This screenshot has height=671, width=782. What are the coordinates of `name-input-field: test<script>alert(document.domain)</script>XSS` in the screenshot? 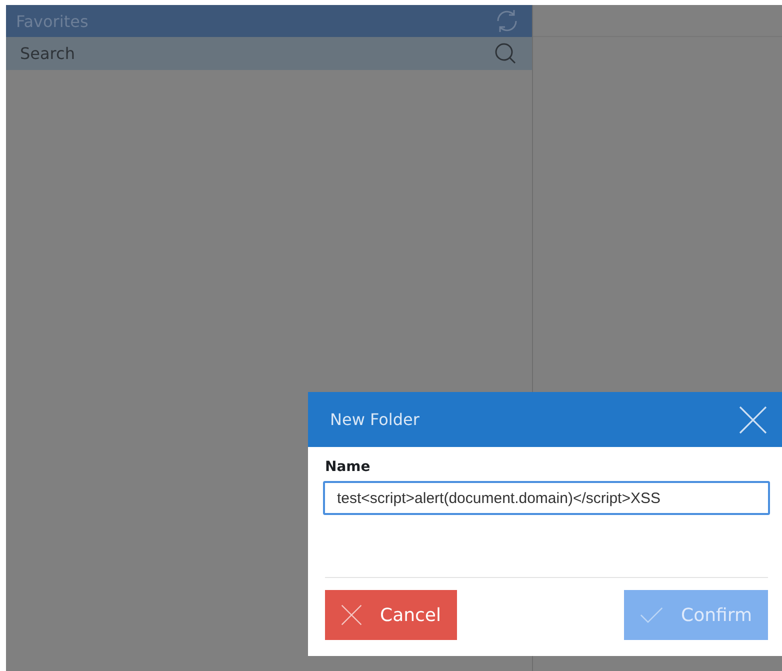 It's located at (546, 498).